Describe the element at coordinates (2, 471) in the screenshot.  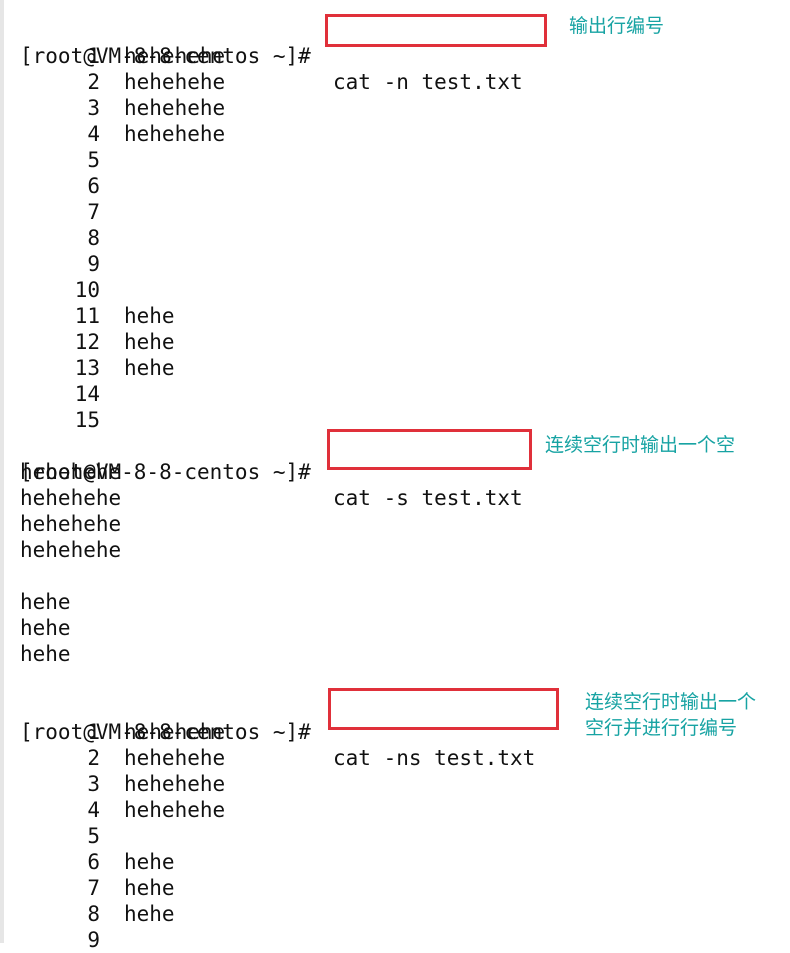
I see `window-left-edge` at that location.